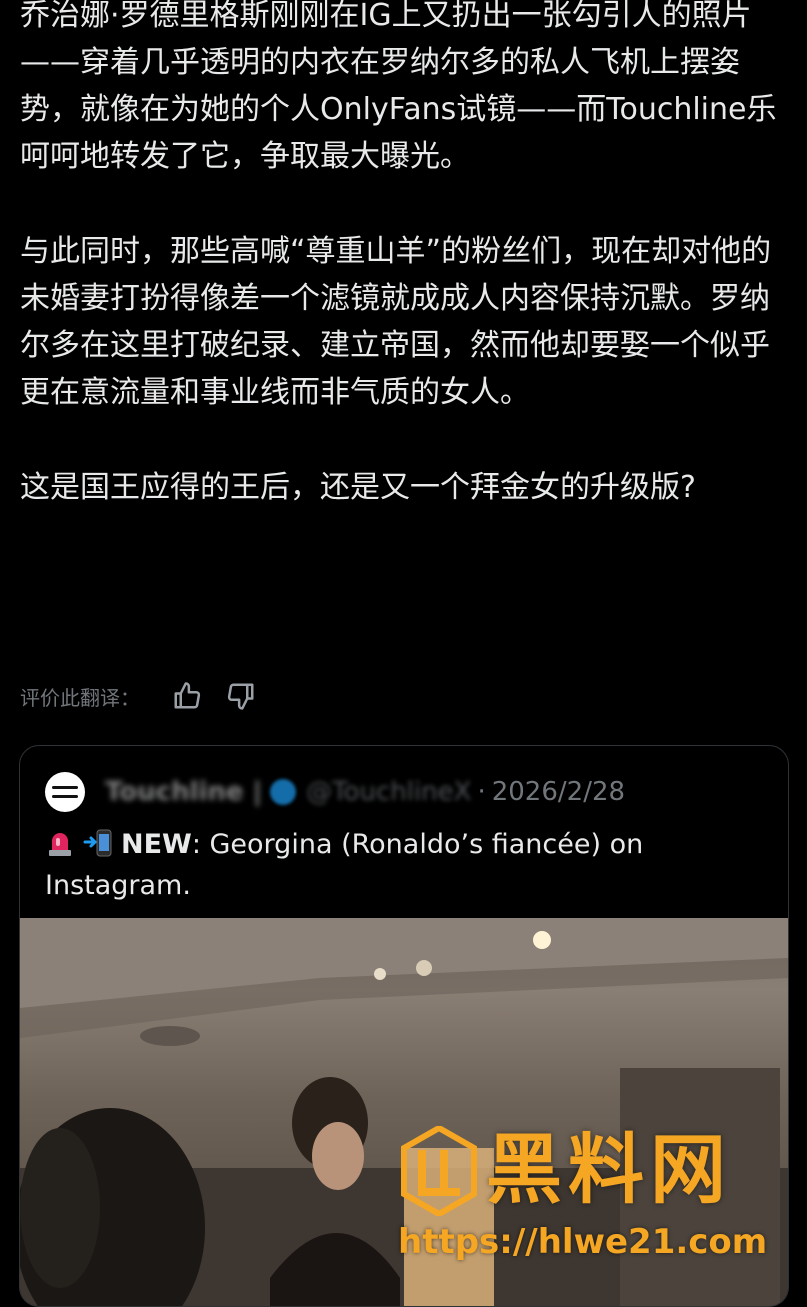 This screenshot has height=1307, width=807. What do you see at coordinates (283, 792) in the screenshot?
I see `verified-badge-icon` at bounding box center [283, 792].